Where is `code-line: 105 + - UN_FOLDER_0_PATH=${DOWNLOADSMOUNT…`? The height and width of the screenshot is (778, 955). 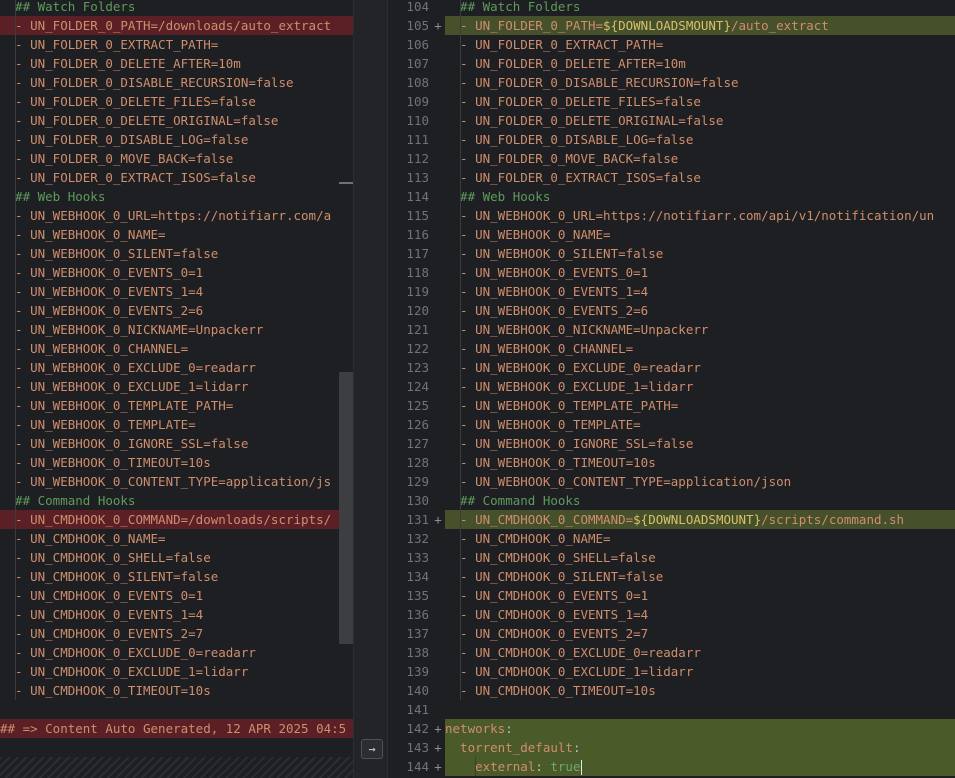 code-line: 105 + - UN_FOLDER_0_PATH=${DOWNLOADSMOUNT… is located at coordinates (671, 25).